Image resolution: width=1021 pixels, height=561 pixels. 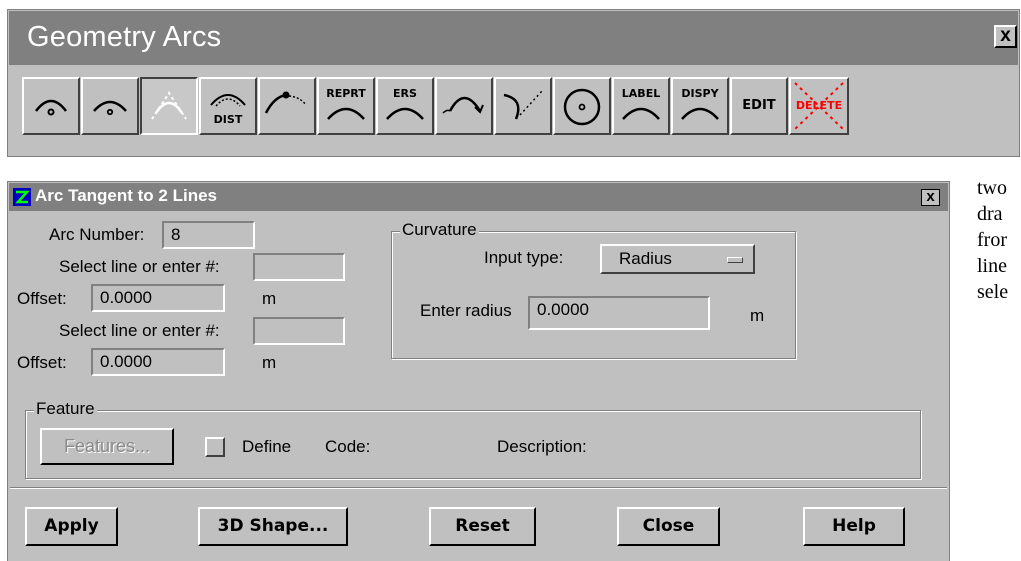 I want to click on arc-reverse-icon, so click(x=523, y=105).